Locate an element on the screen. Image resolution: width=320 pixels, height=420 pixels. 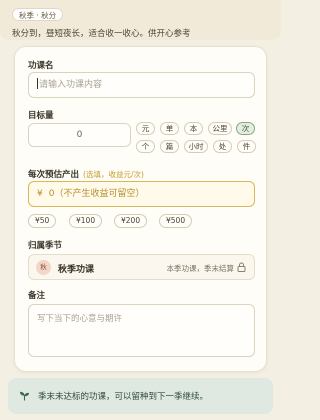
unit-pill-yuan: 元 is located at coordinates (145, 128).